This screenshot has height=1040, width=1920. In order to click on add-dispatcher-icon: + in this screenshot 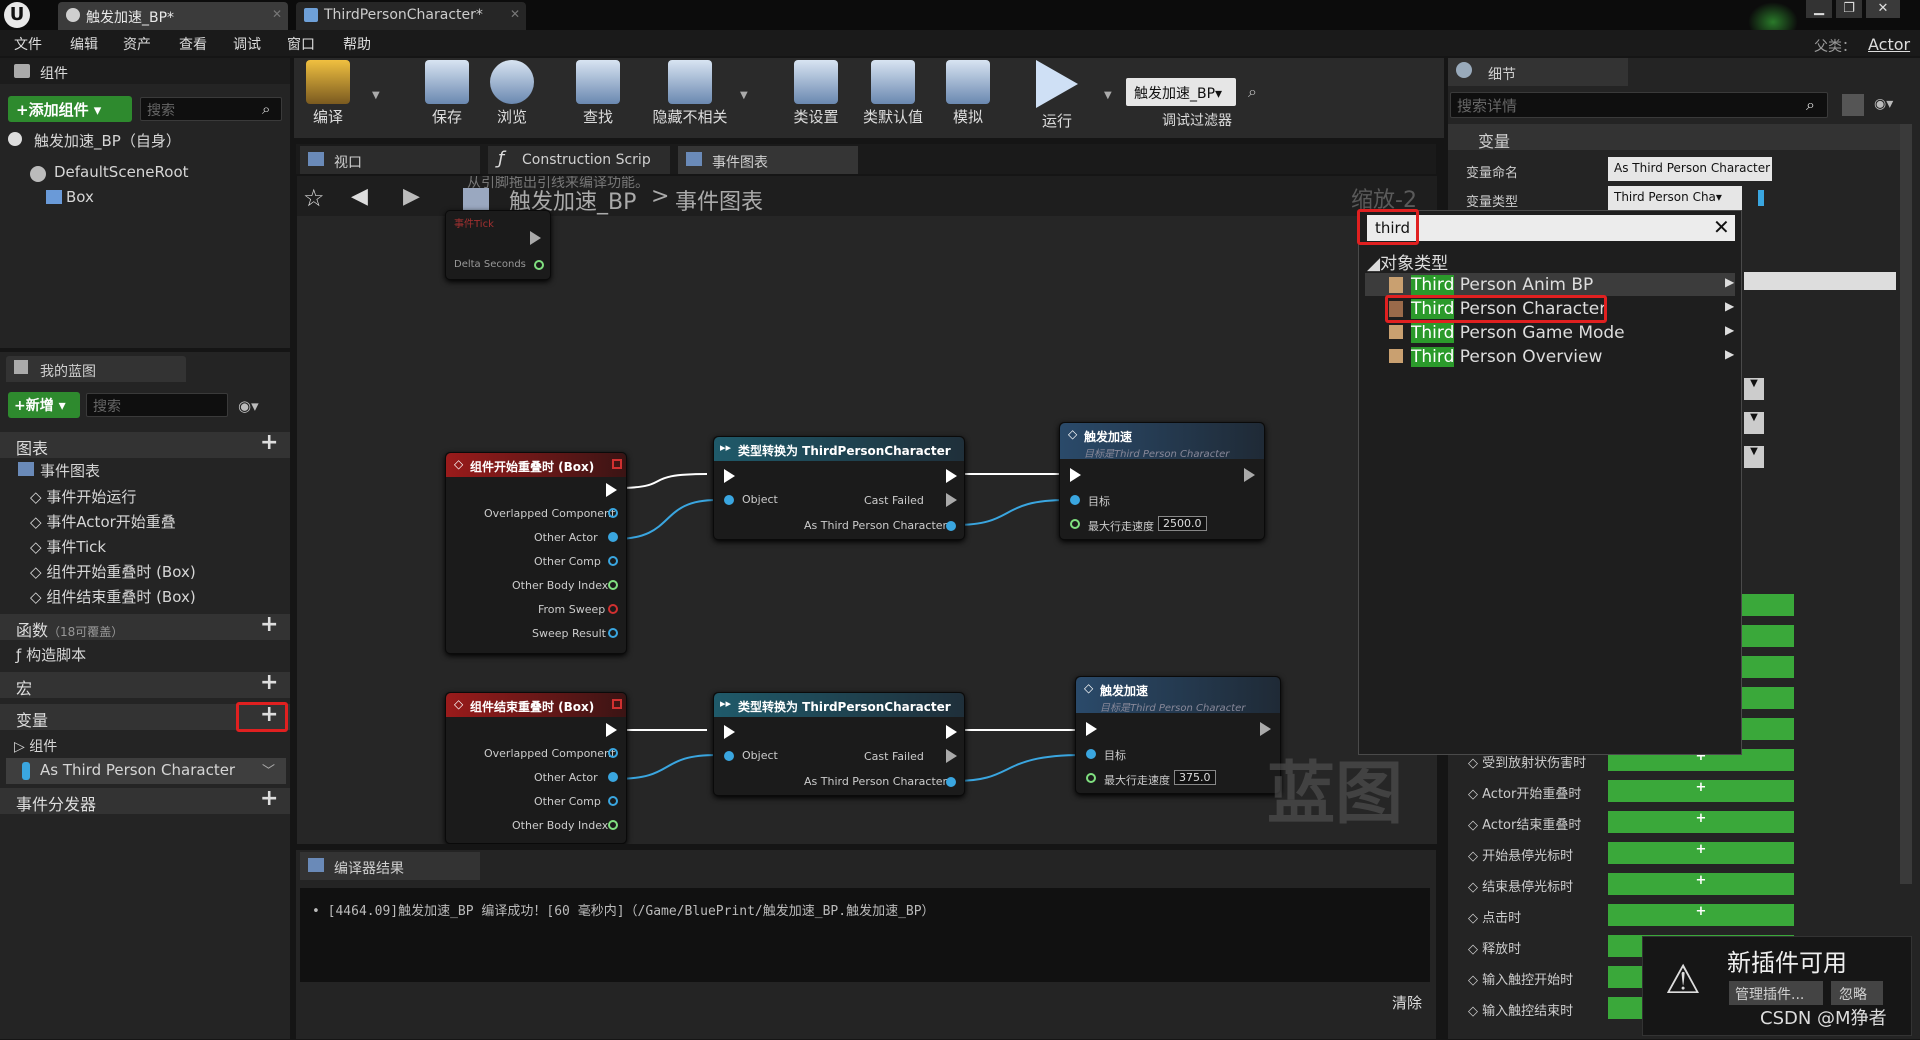, I will do `click(269, 798)`.